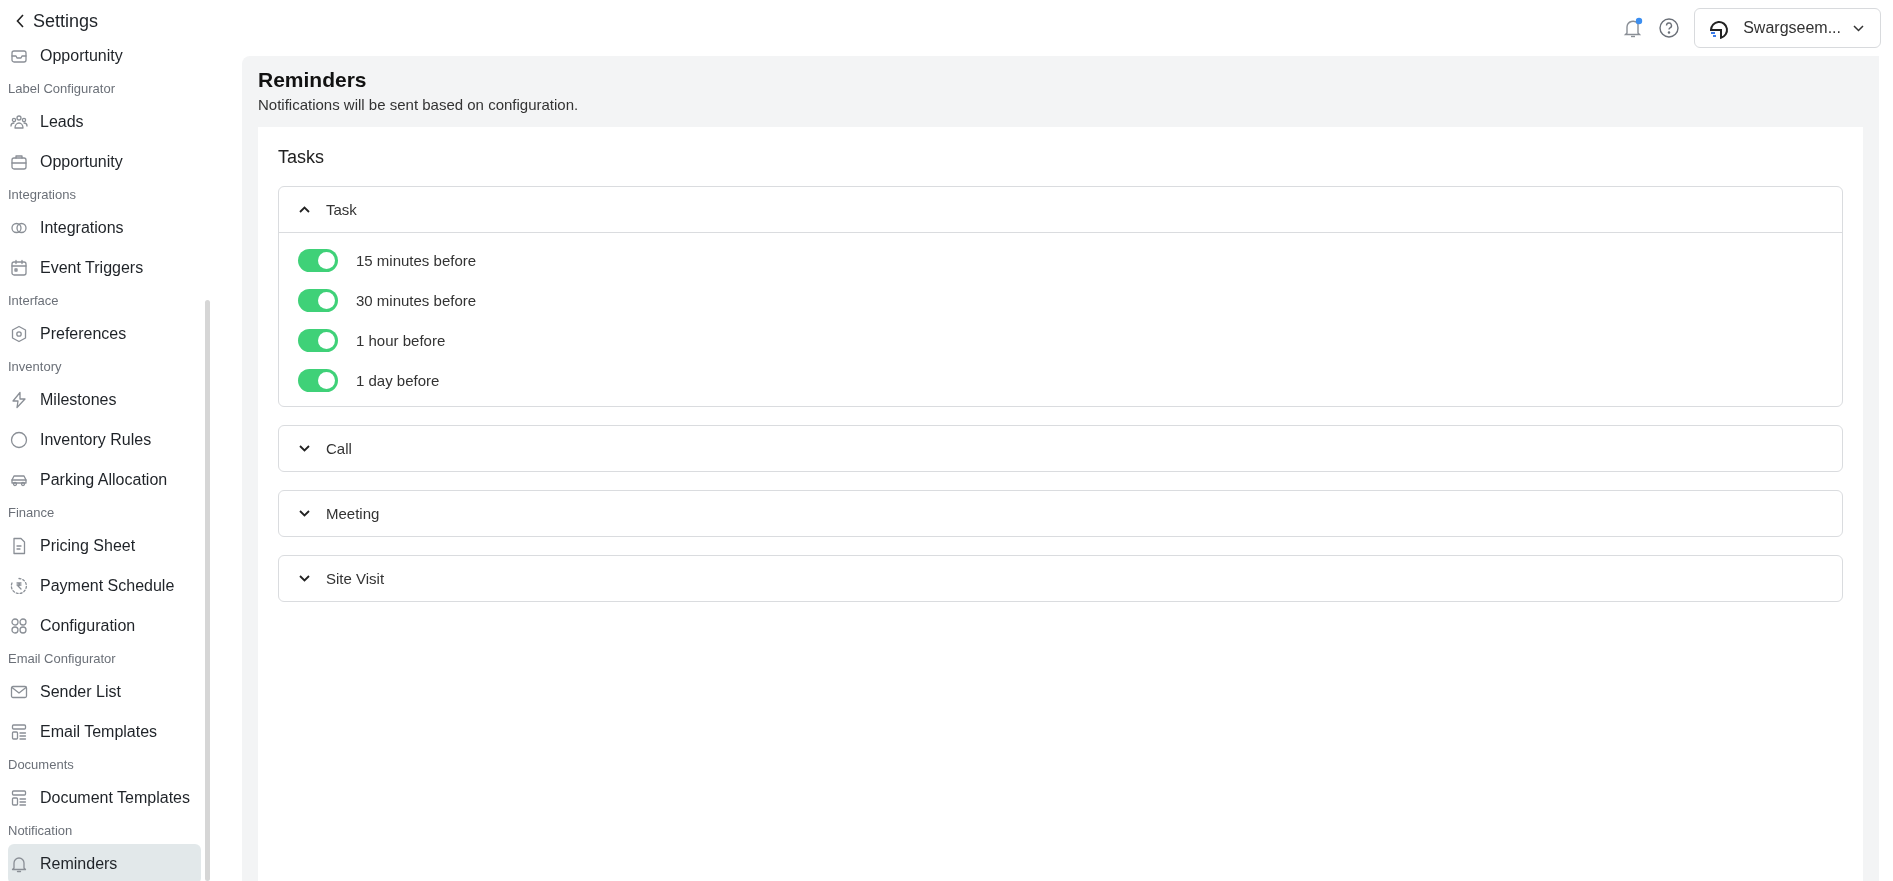 The width and height of the screenshot is (1893, 881). I want to click on sidebar-item: Payment Schedule, so click(104, 586).